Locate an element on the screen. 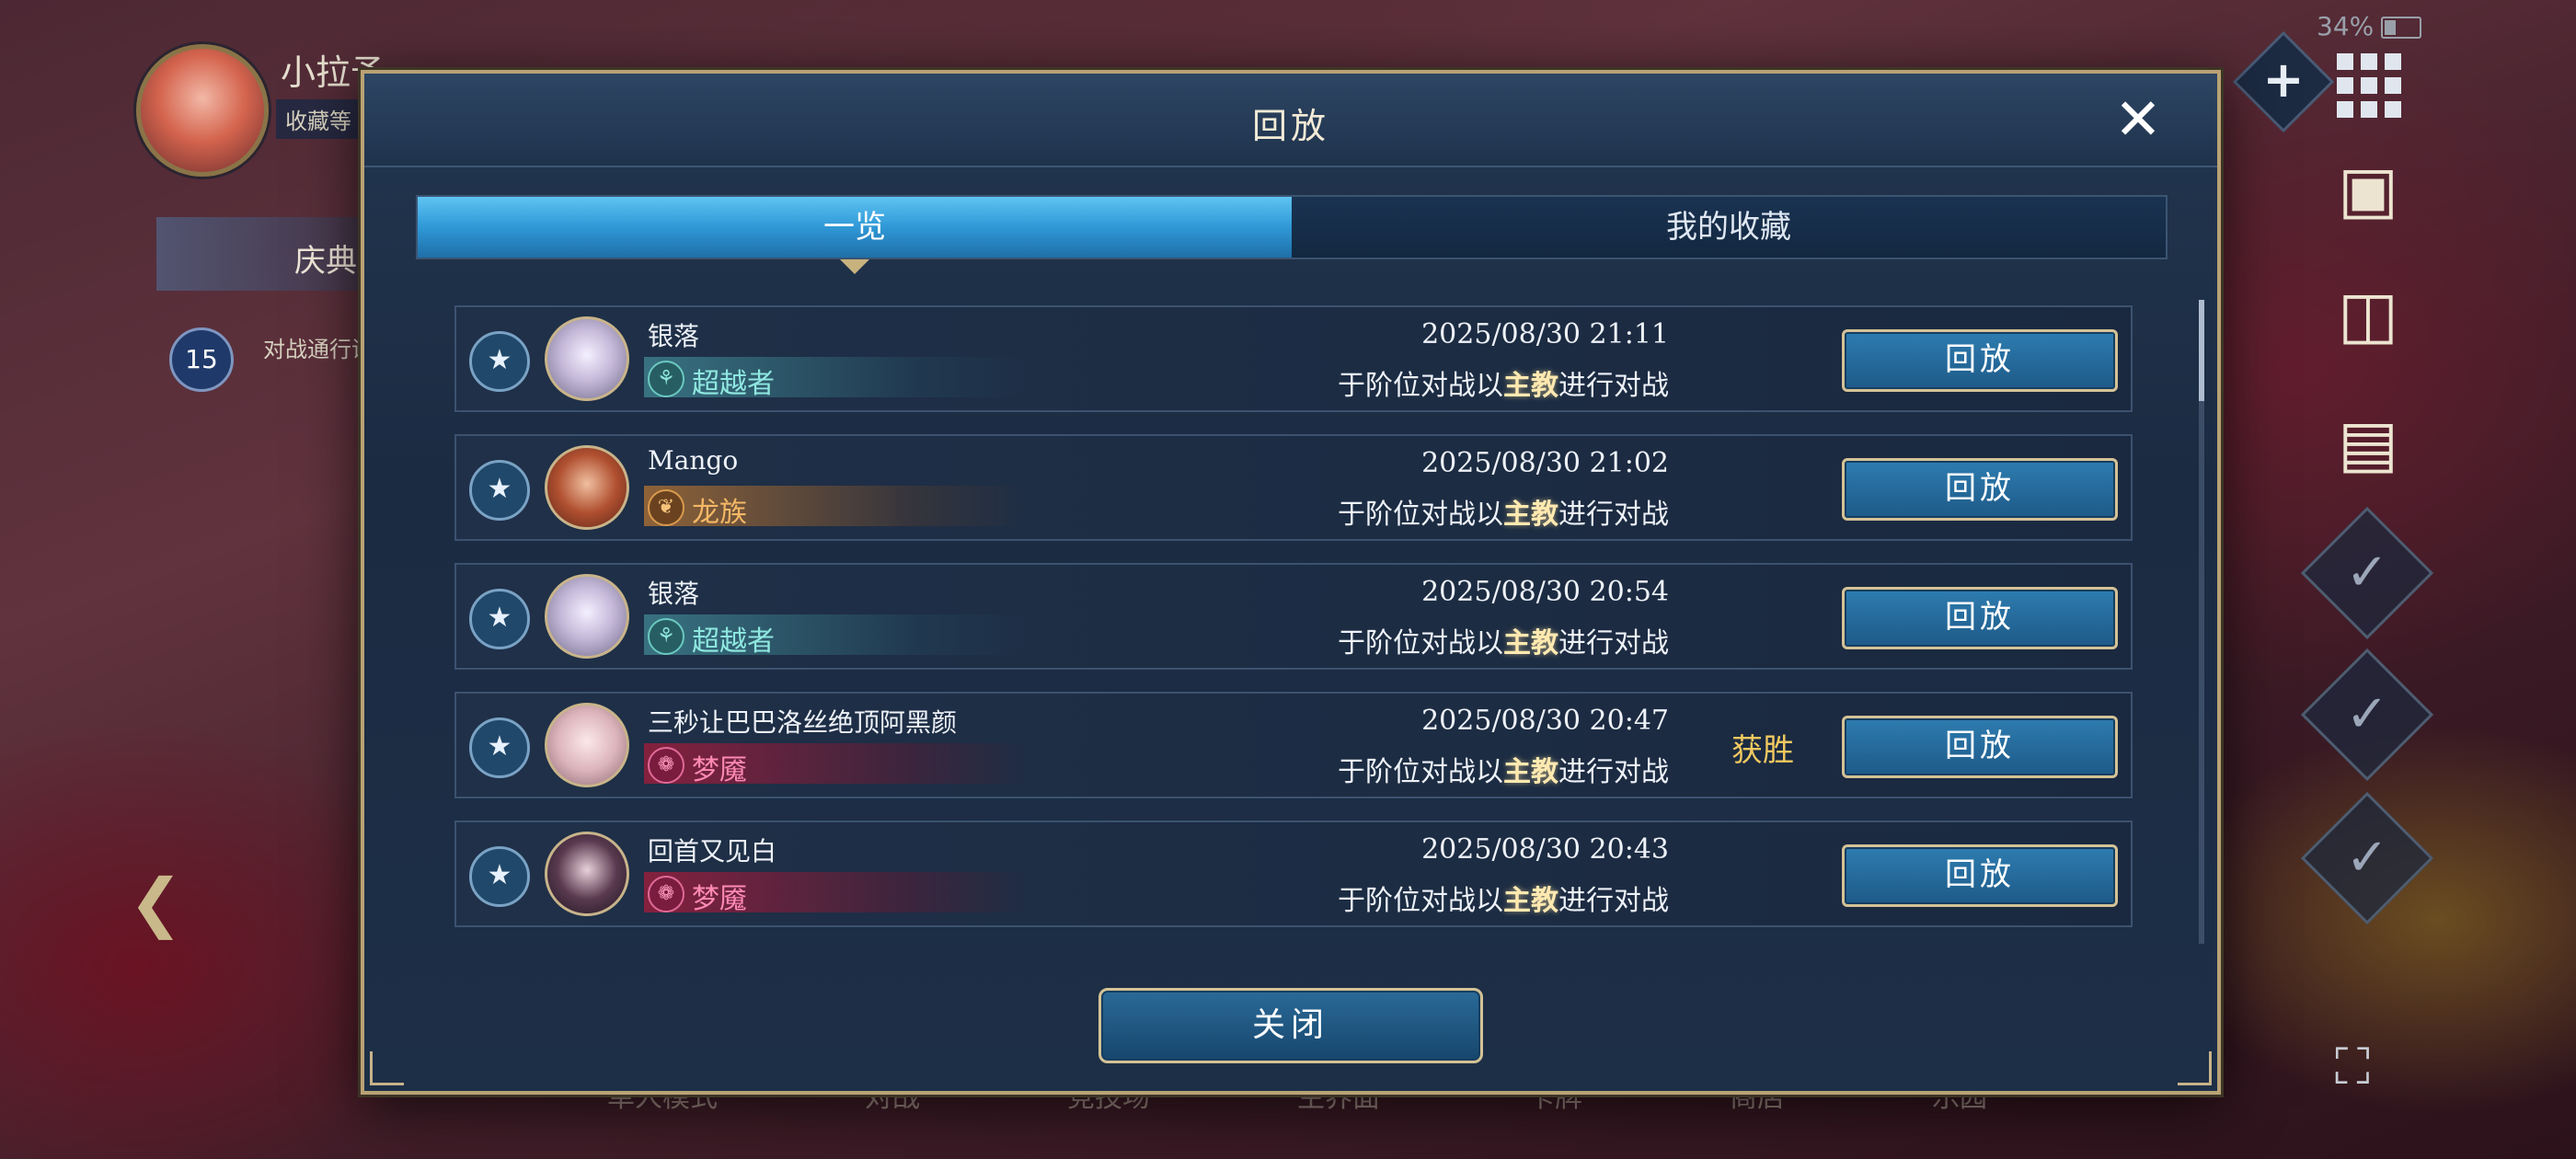 The height and width of the screenshot is (1159, 2576). collection-level-label: 收藏等 is located at coordinates (318, 119).